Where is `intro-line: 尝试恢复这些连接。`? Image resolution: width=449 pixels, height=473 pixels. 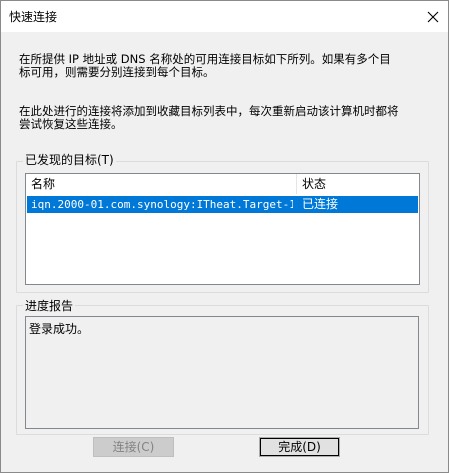 intro-line: 尝试恢复这些连接。 is located at coordinates (71, 124).